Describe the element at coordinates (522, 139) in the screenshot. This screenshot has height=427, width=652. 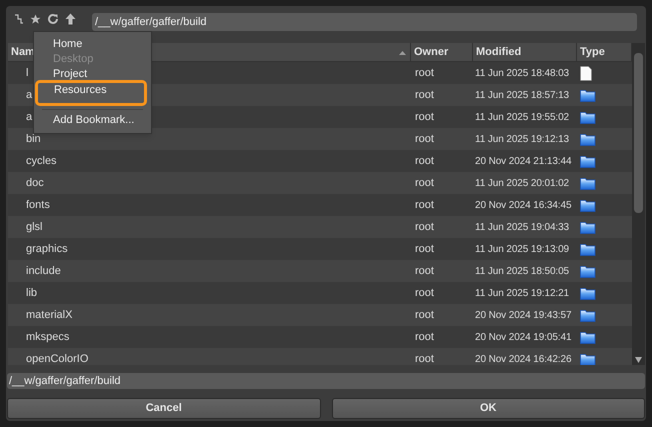
I see `table-cell: 11 Jun 2025 19:12:13` at that location.